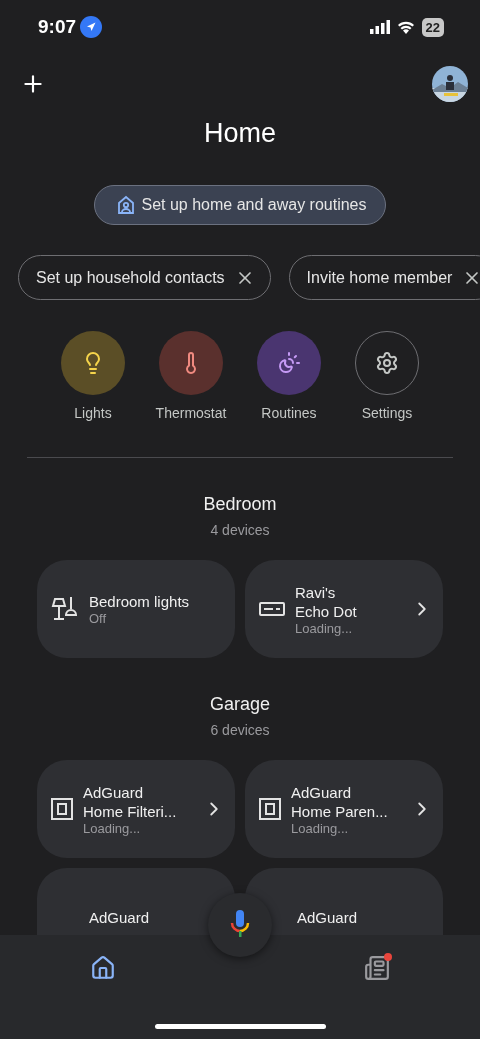 The image size is (480, 1039). I want to click on signal-icon, so click(379, 27).